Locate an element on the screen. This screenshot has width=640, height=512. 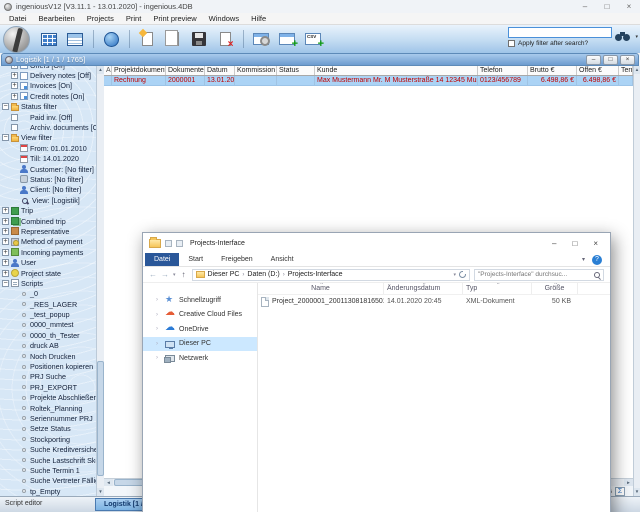
tree-item: Seriennummer PRJ is located at coordinates (53, 418).